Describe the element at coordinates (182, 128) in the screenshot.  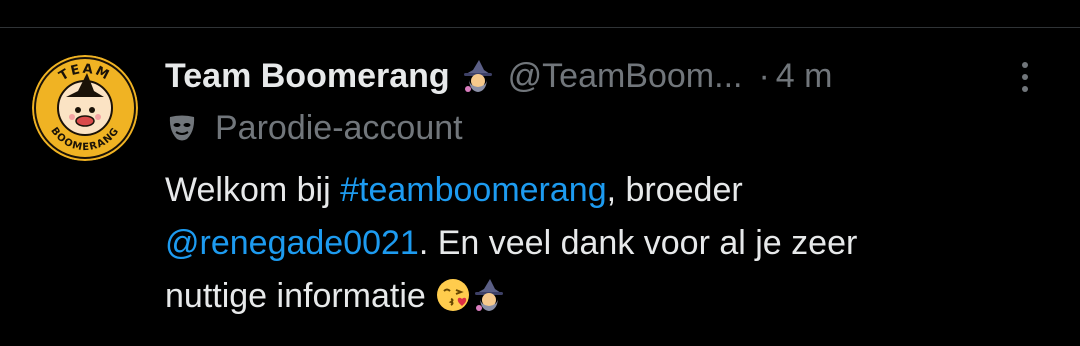
I see `mask-icon` at that location.